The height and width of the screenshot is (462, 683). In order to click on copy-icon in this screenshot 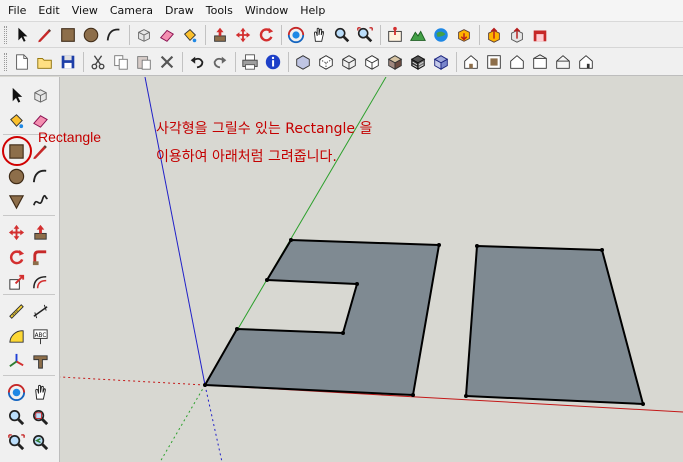, I will do `click(121, 62)`.